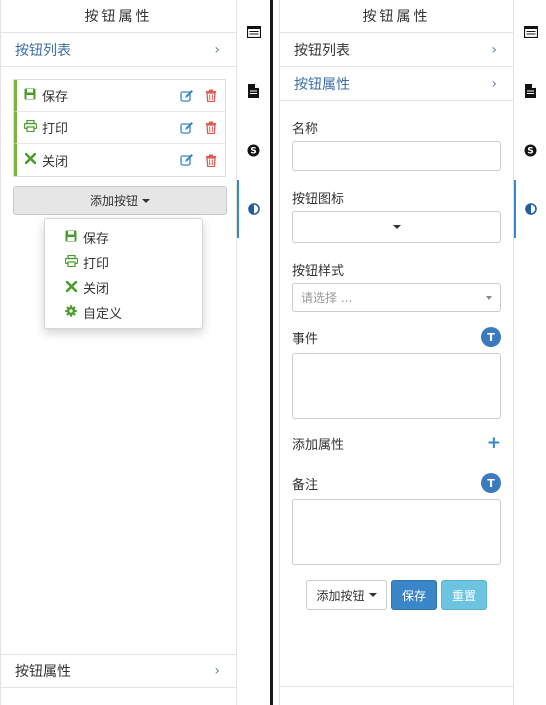  What do you see at coordinates (318, 271) in the screenshot?
I see `style-label-text: 按钮样式` at bounding box center [318, 271].